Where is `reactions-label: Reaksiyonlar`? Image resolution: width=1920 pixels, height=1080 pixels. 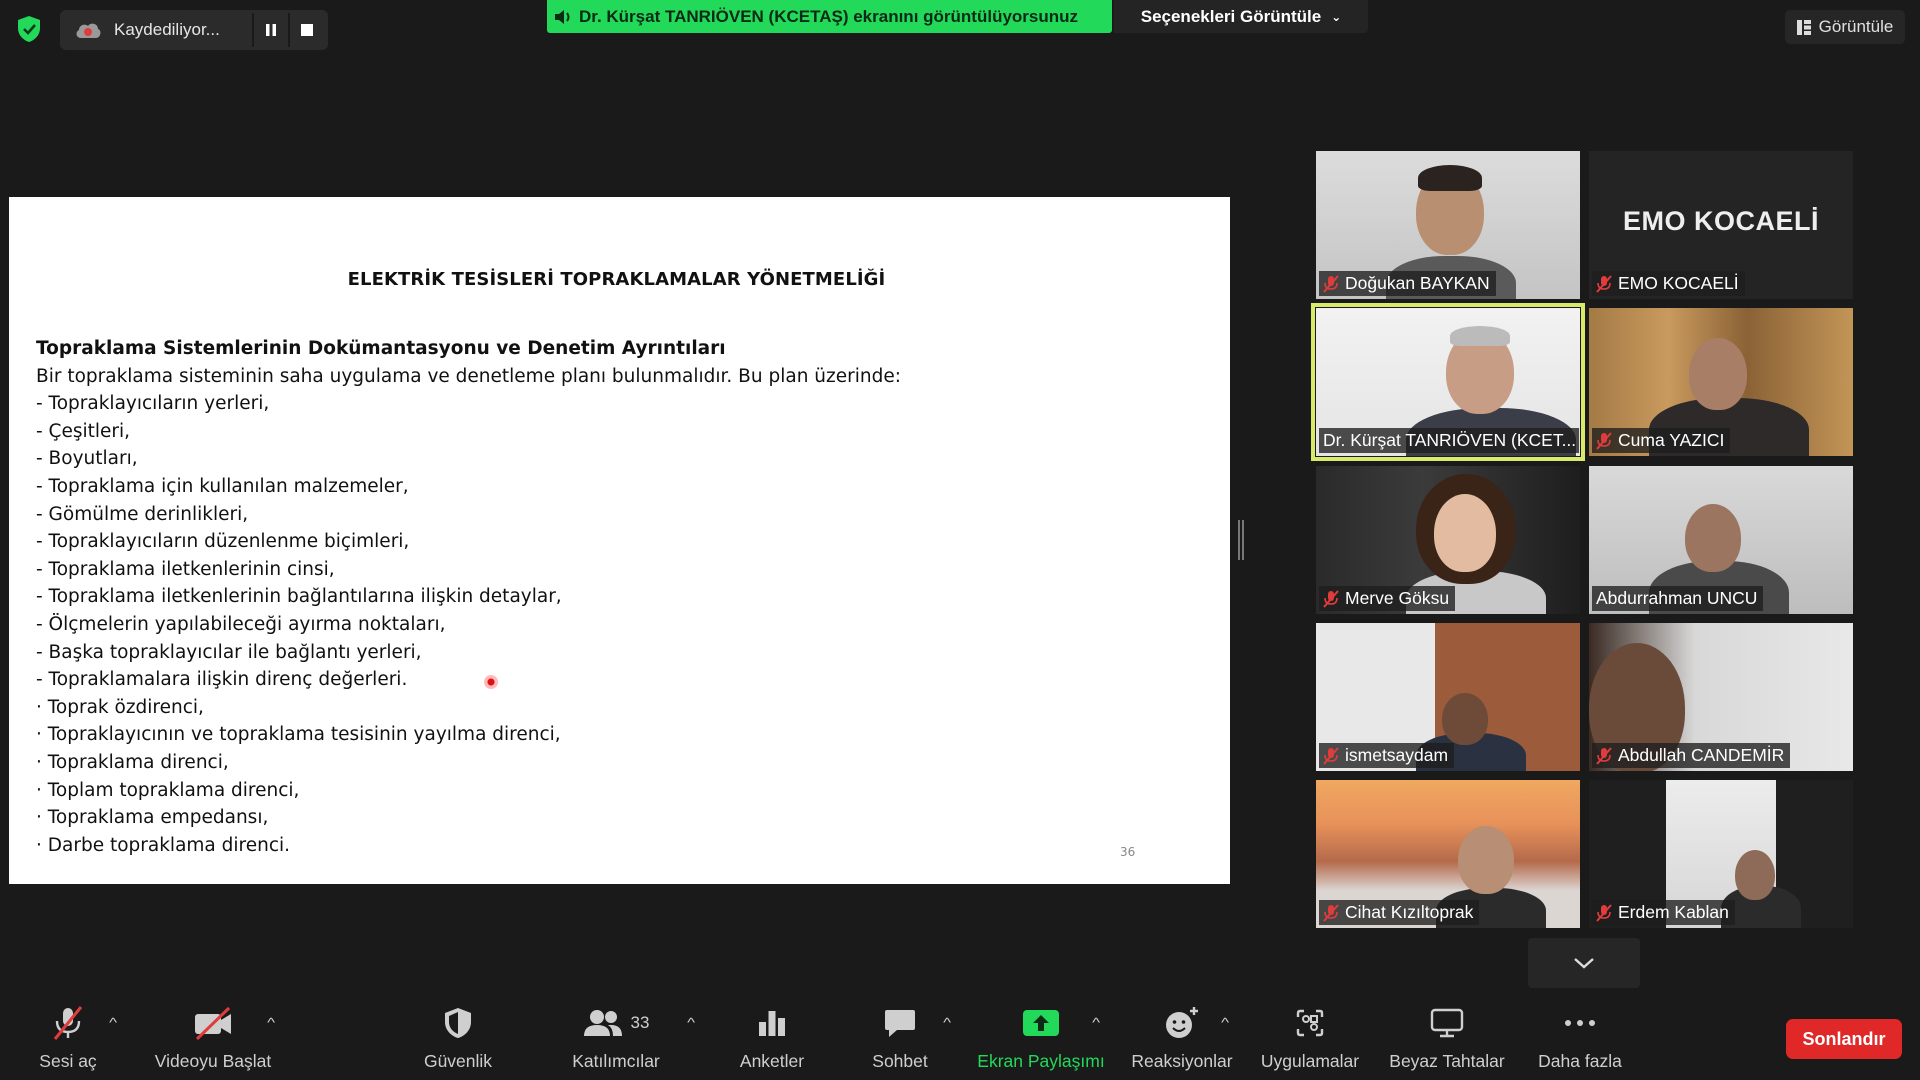
reactions-label: Reaksiyonlar is located at coordinates (1182, 1061).